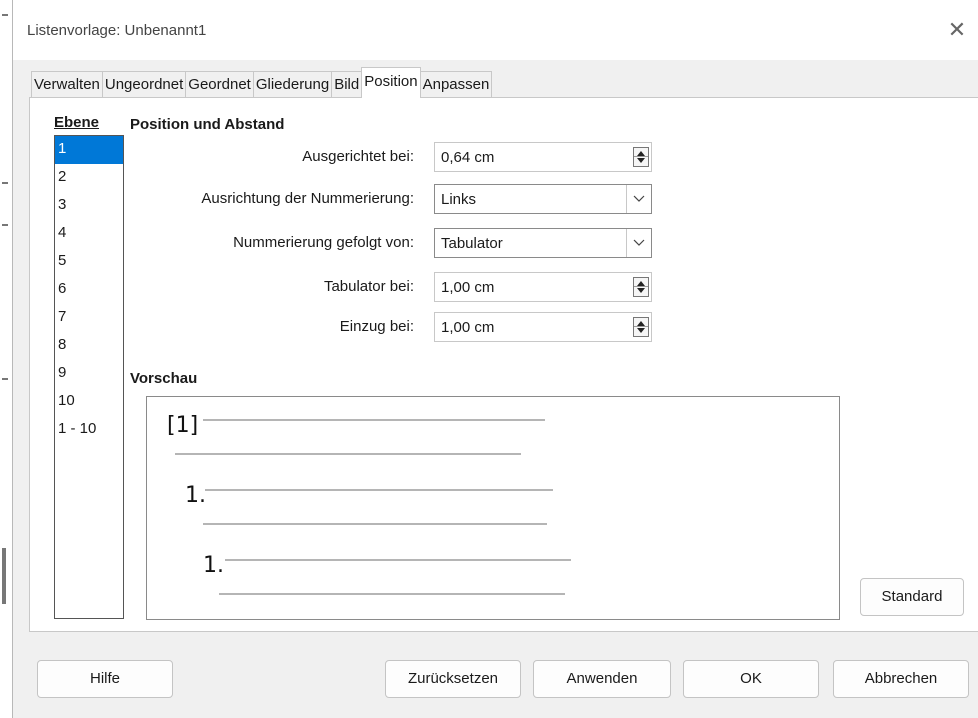 Image resolution: width=978 pixels, height=718 pixels. Describe the element at coordinates (195, 495) in the screenshot. I see `preview-number-level-2: 1.` at that location.